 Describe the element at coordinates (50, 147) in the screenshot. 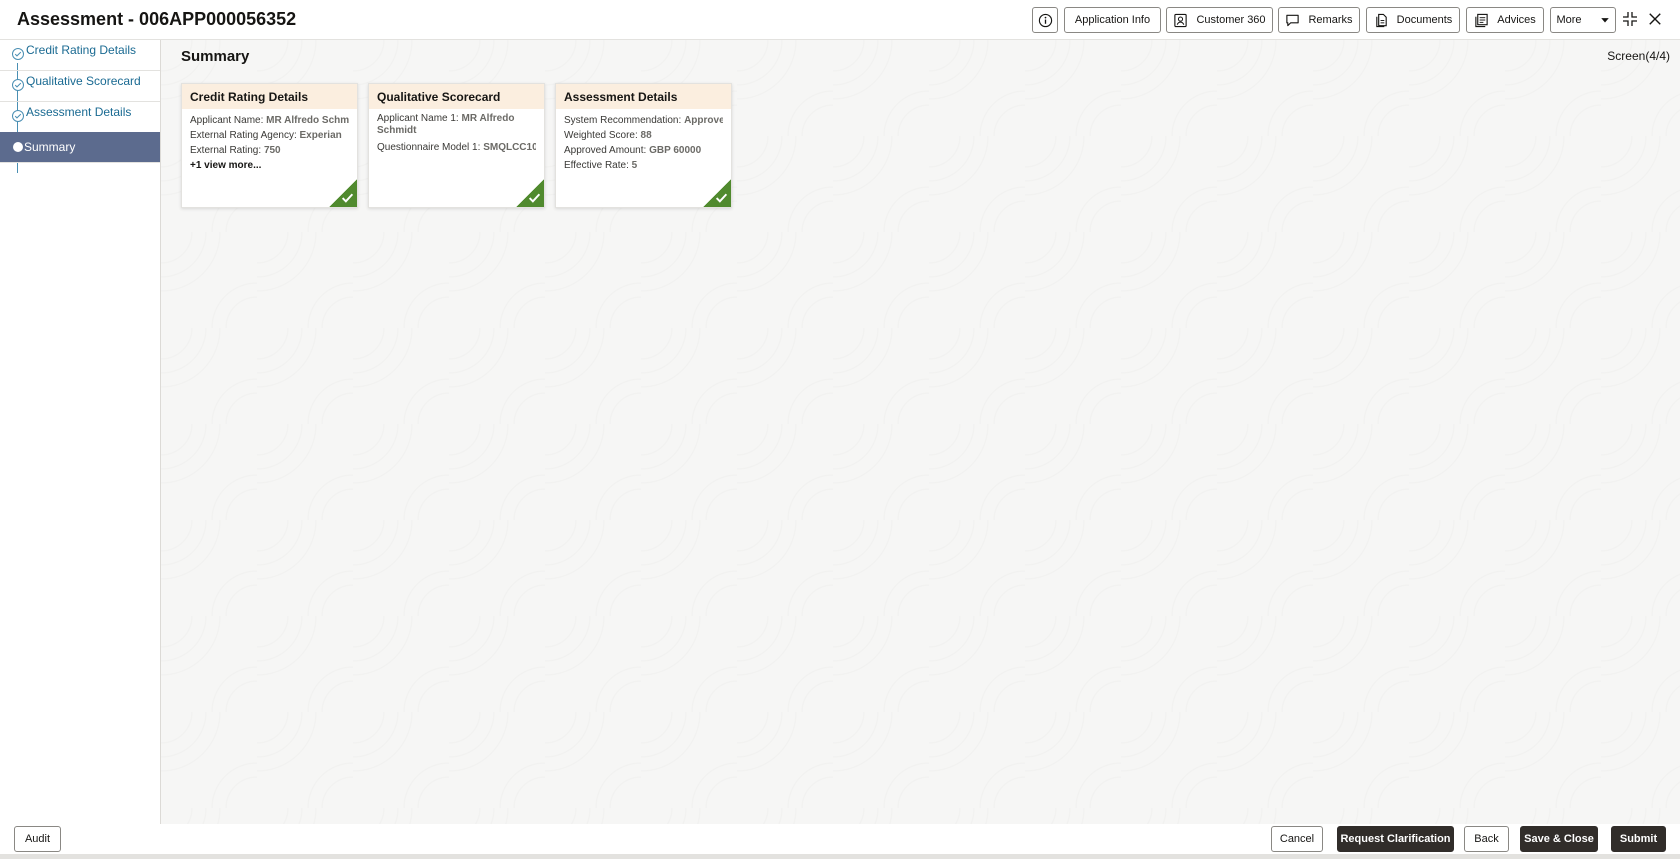

I see `step-label: Summary` at that location.